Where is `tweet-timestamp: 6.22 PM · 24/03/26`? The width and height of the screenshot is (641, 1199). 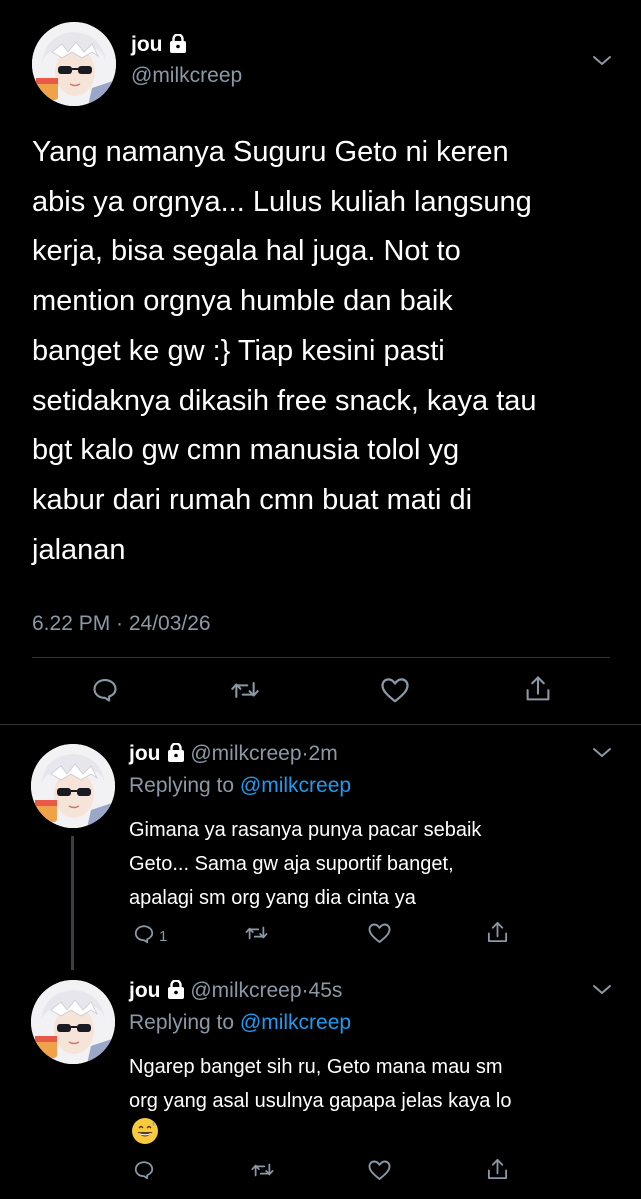 tweet-timestamp: 6.22 PM · 24/03/26 is located at coordinates (121, 624).